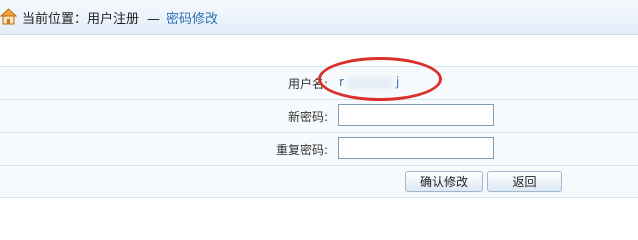 The height and width of the screenshot is (240, 638). What do you see at coordinates (8, 16) in the screenshot?
I see `home-icon` at bounding box center [8, 16].